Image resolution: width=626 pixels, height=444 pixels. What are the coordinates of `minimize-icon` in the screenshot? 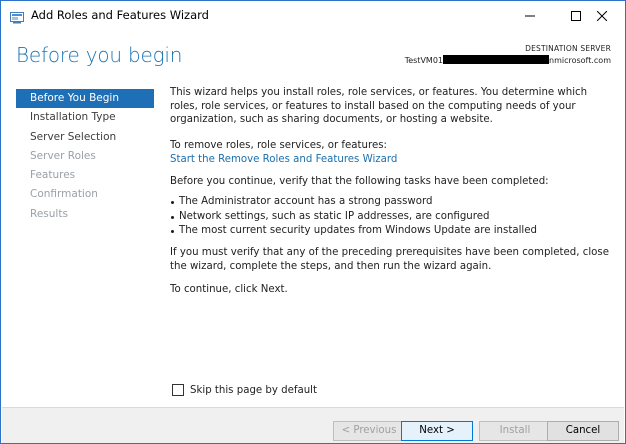 It's located at (530, 15).